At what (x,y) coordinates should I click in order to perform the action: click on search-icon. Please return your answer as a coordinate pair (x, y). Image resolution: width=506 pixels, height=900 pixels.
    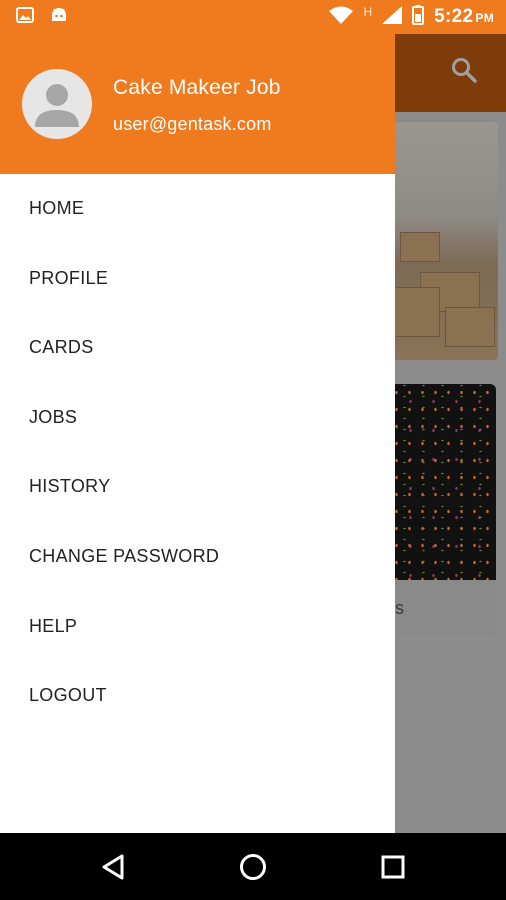
    Looking at the image, I should click on (464, 72).